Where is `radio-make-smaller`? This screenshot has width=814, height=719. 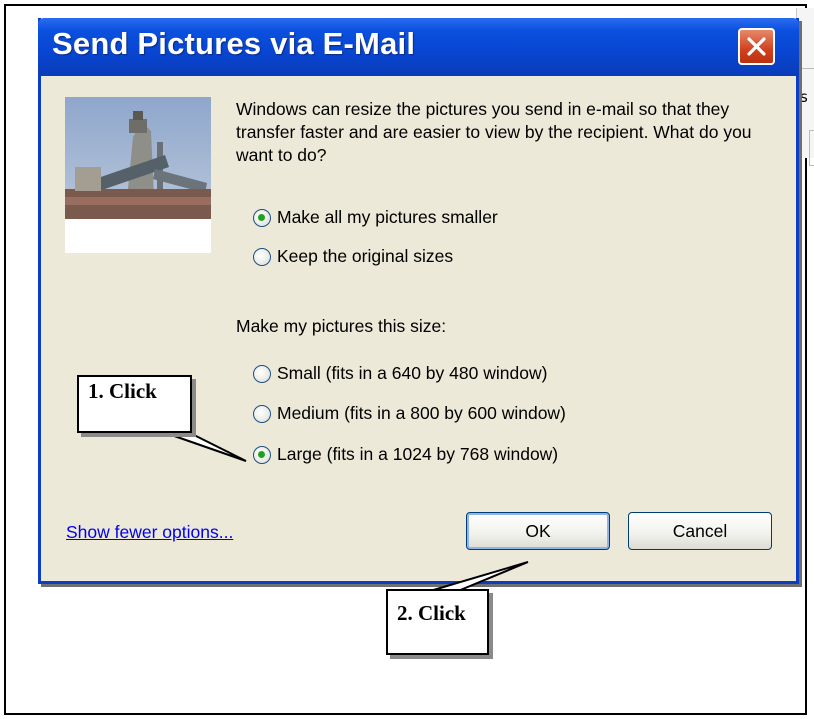
radio-make-smaller is located at coordinates (262, 217).